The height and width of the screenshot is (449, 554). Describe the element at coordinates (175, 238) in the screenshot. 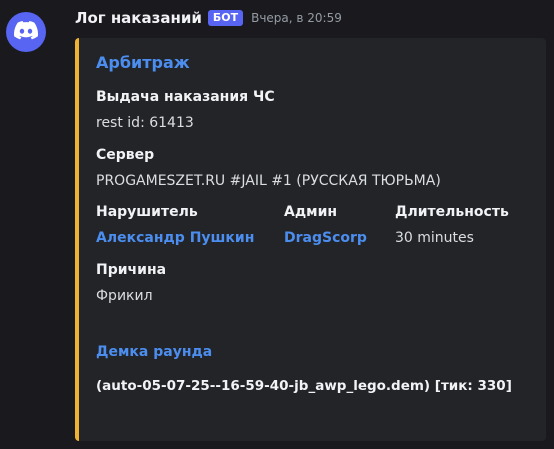

I see `offender-link: Александр Пушкин` at that location.